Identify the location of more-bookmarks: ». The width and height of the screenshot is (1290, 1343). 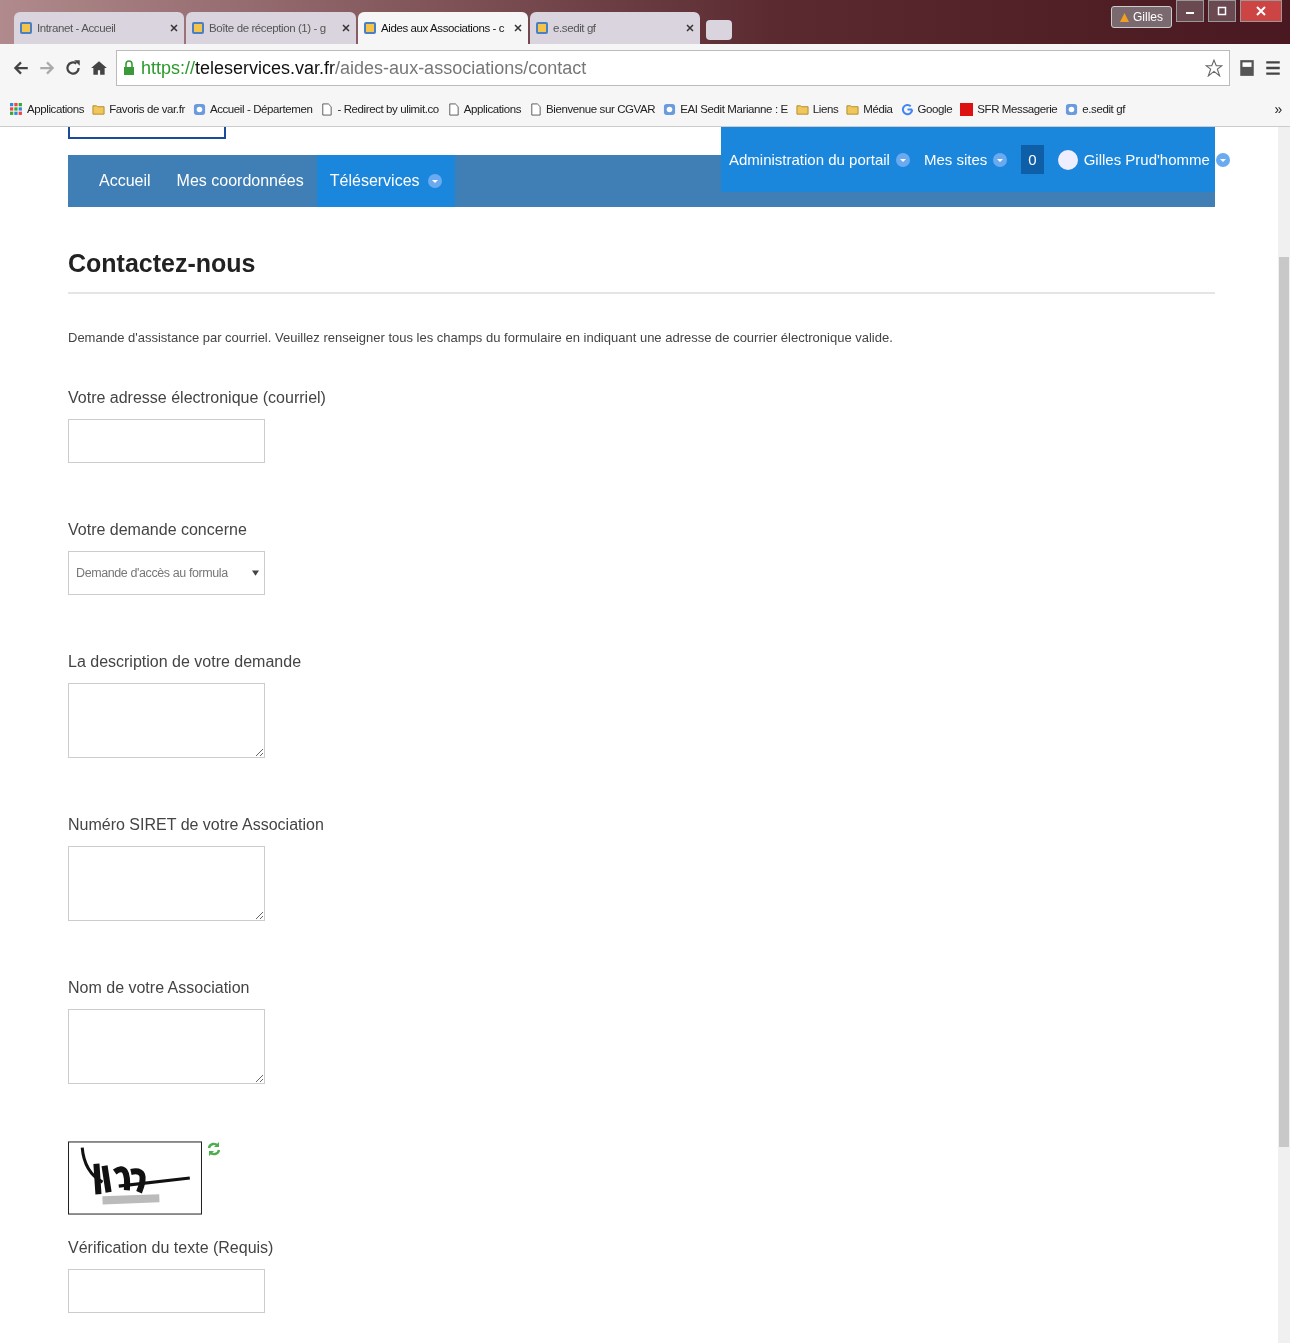
(1278, 109).